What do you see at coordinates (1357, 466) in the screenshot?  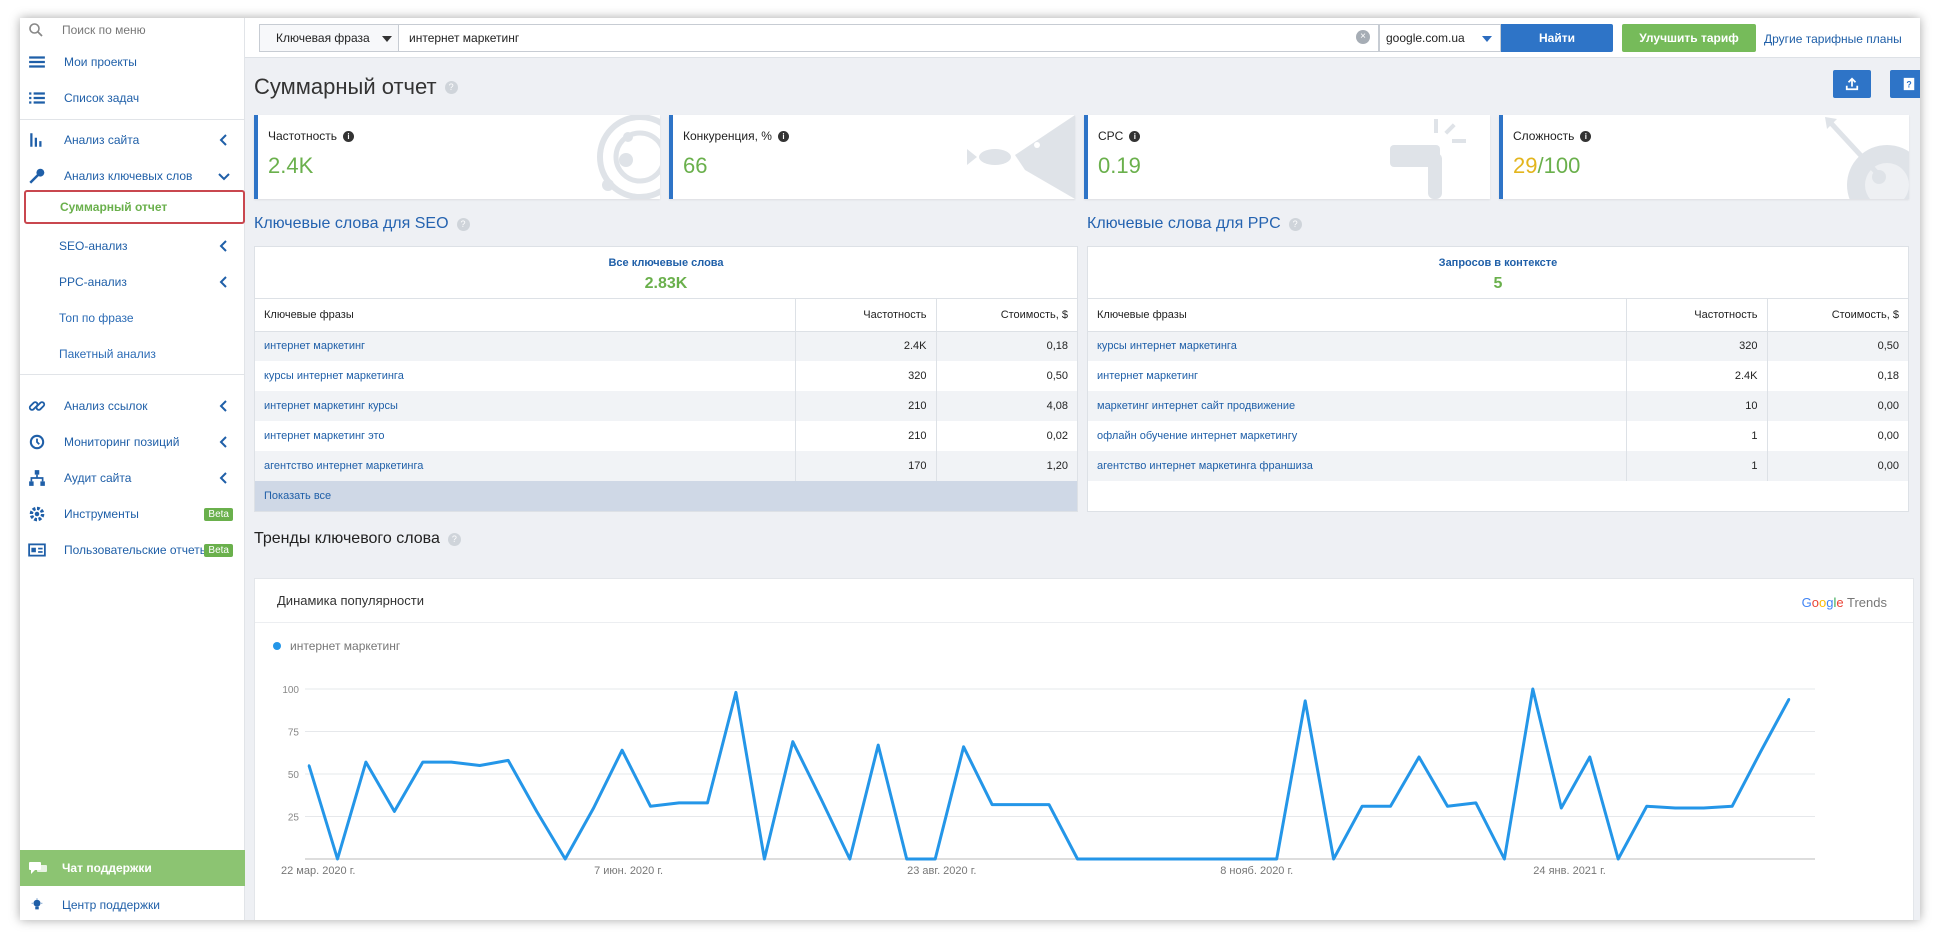 I see `keyword-link: агентство интернет маркетинга франшиза` at bounding box center [1357, 466].